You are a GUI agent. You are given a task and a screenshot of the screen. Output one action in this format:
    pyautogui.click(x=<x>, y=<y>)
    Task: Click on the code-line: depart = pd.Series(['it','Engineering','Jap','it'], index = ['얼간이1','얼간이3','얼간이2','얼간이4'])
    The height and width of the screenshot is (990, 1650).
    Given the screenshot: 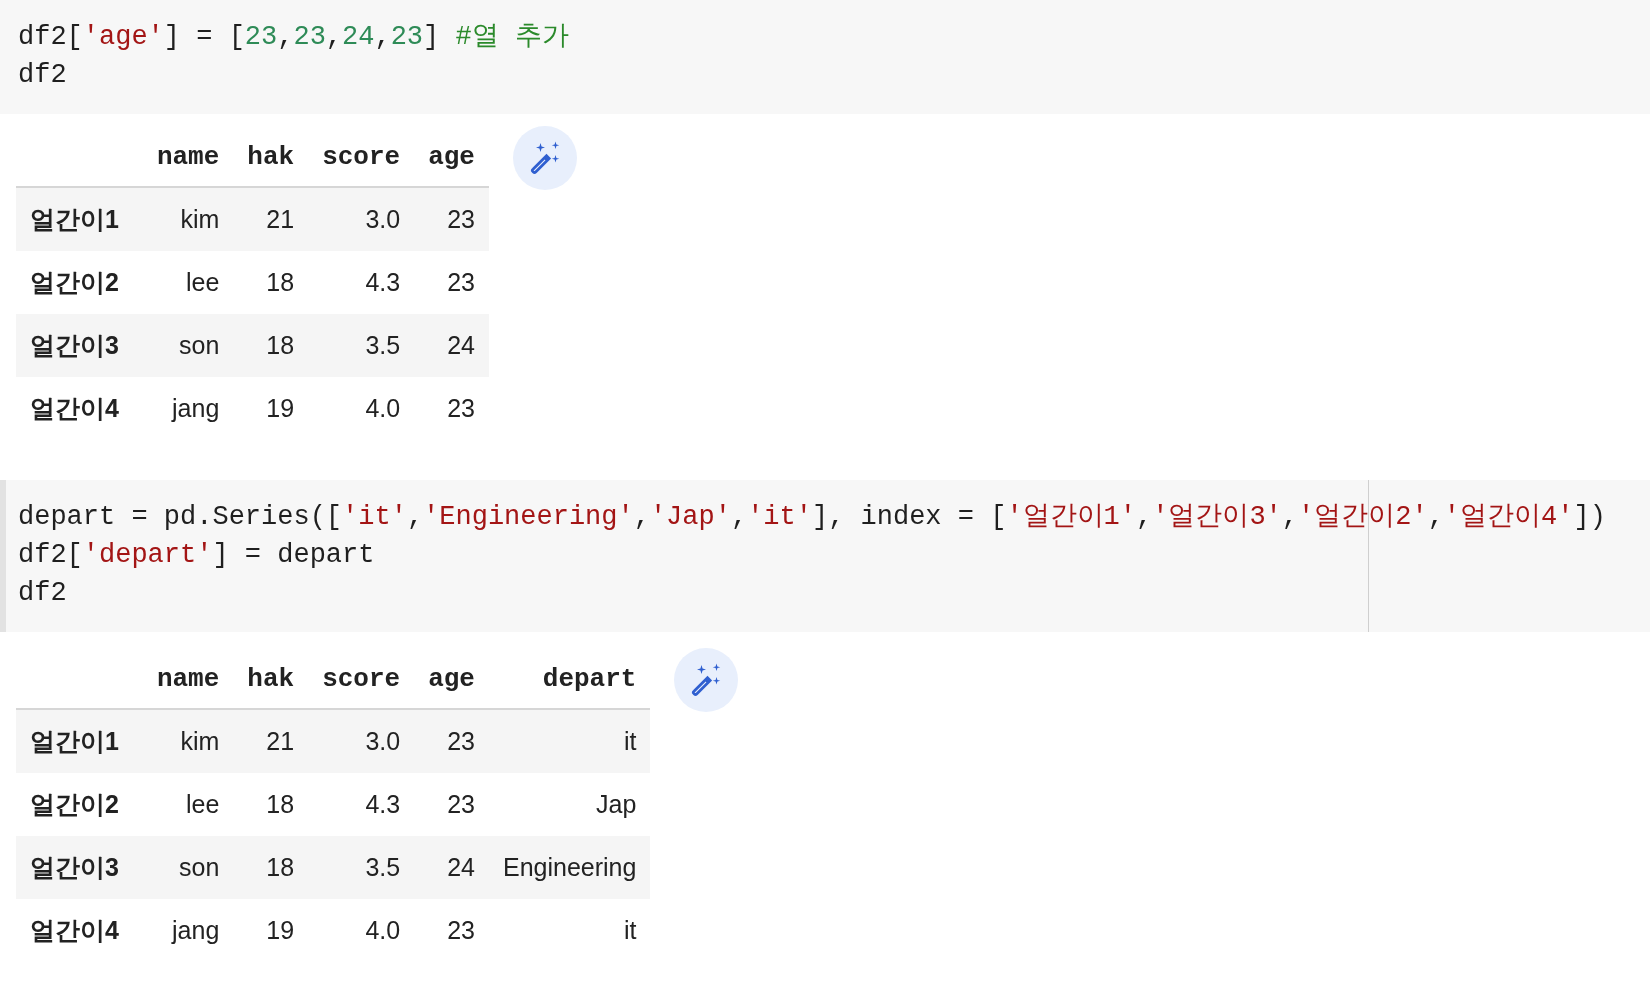 What is the action you would take?
    pyautogui.click(x=812, y=517)
    